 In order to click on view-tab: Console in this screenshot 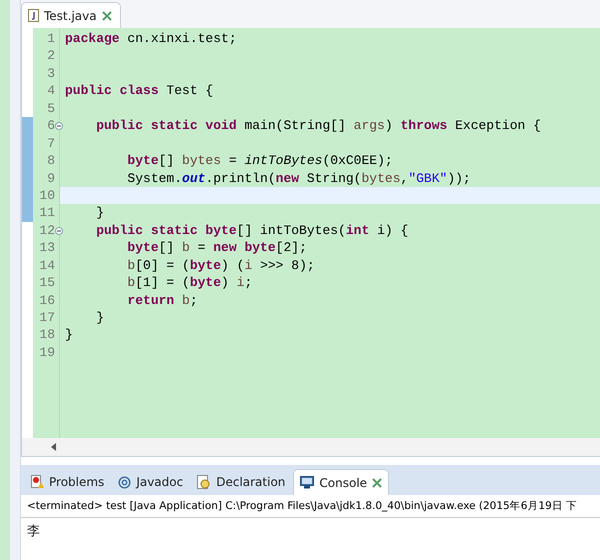, I will do `click(341, 482)`.